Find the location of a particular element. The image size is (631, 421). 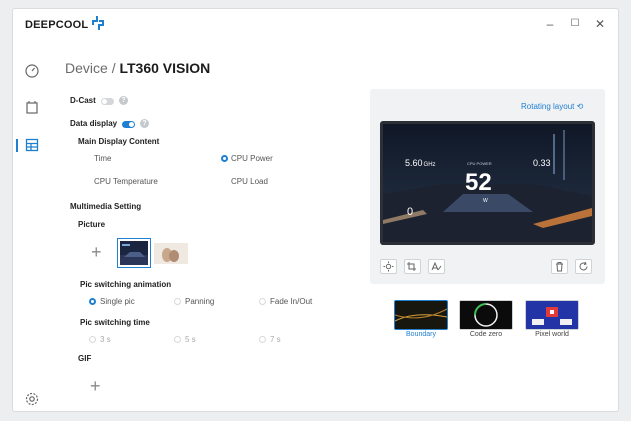

data-display-label: Data display is located at coordinates (94, 123).